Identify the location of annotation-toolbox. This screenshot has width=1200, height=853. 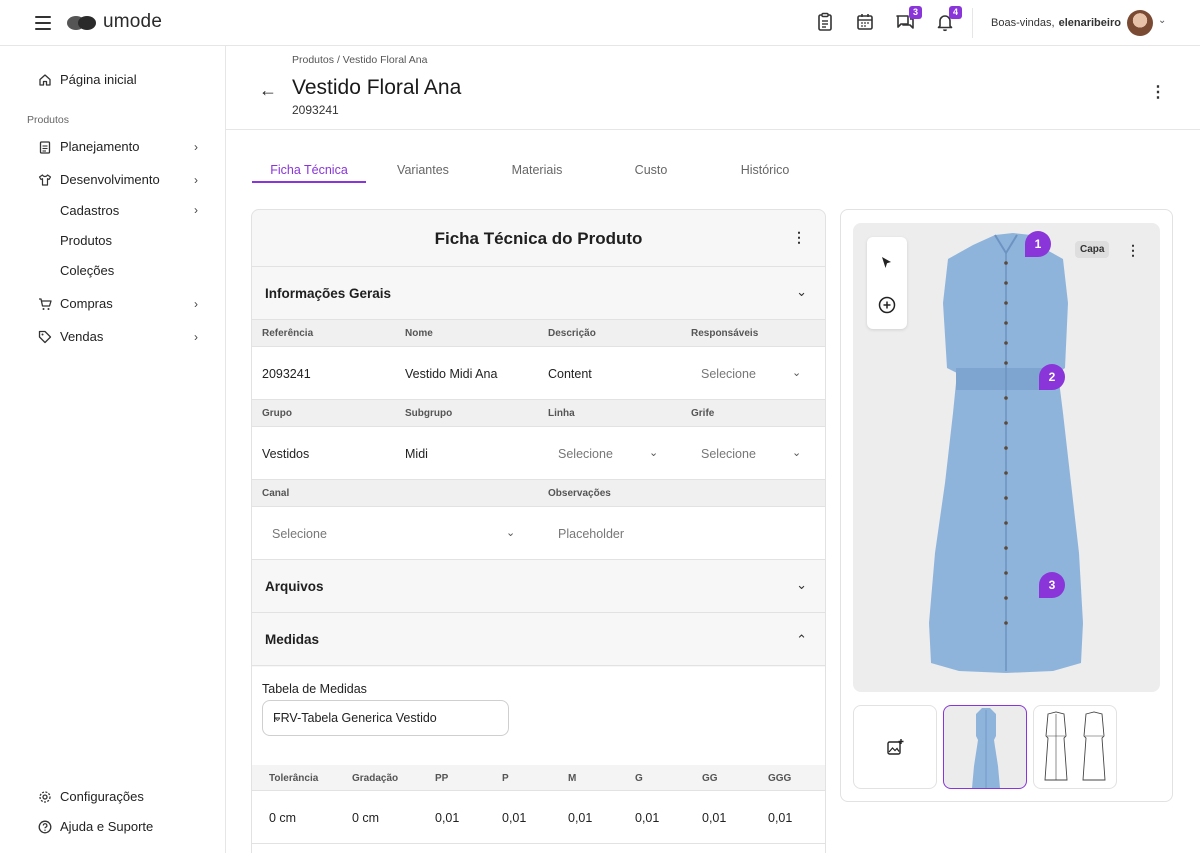
(887, 283).